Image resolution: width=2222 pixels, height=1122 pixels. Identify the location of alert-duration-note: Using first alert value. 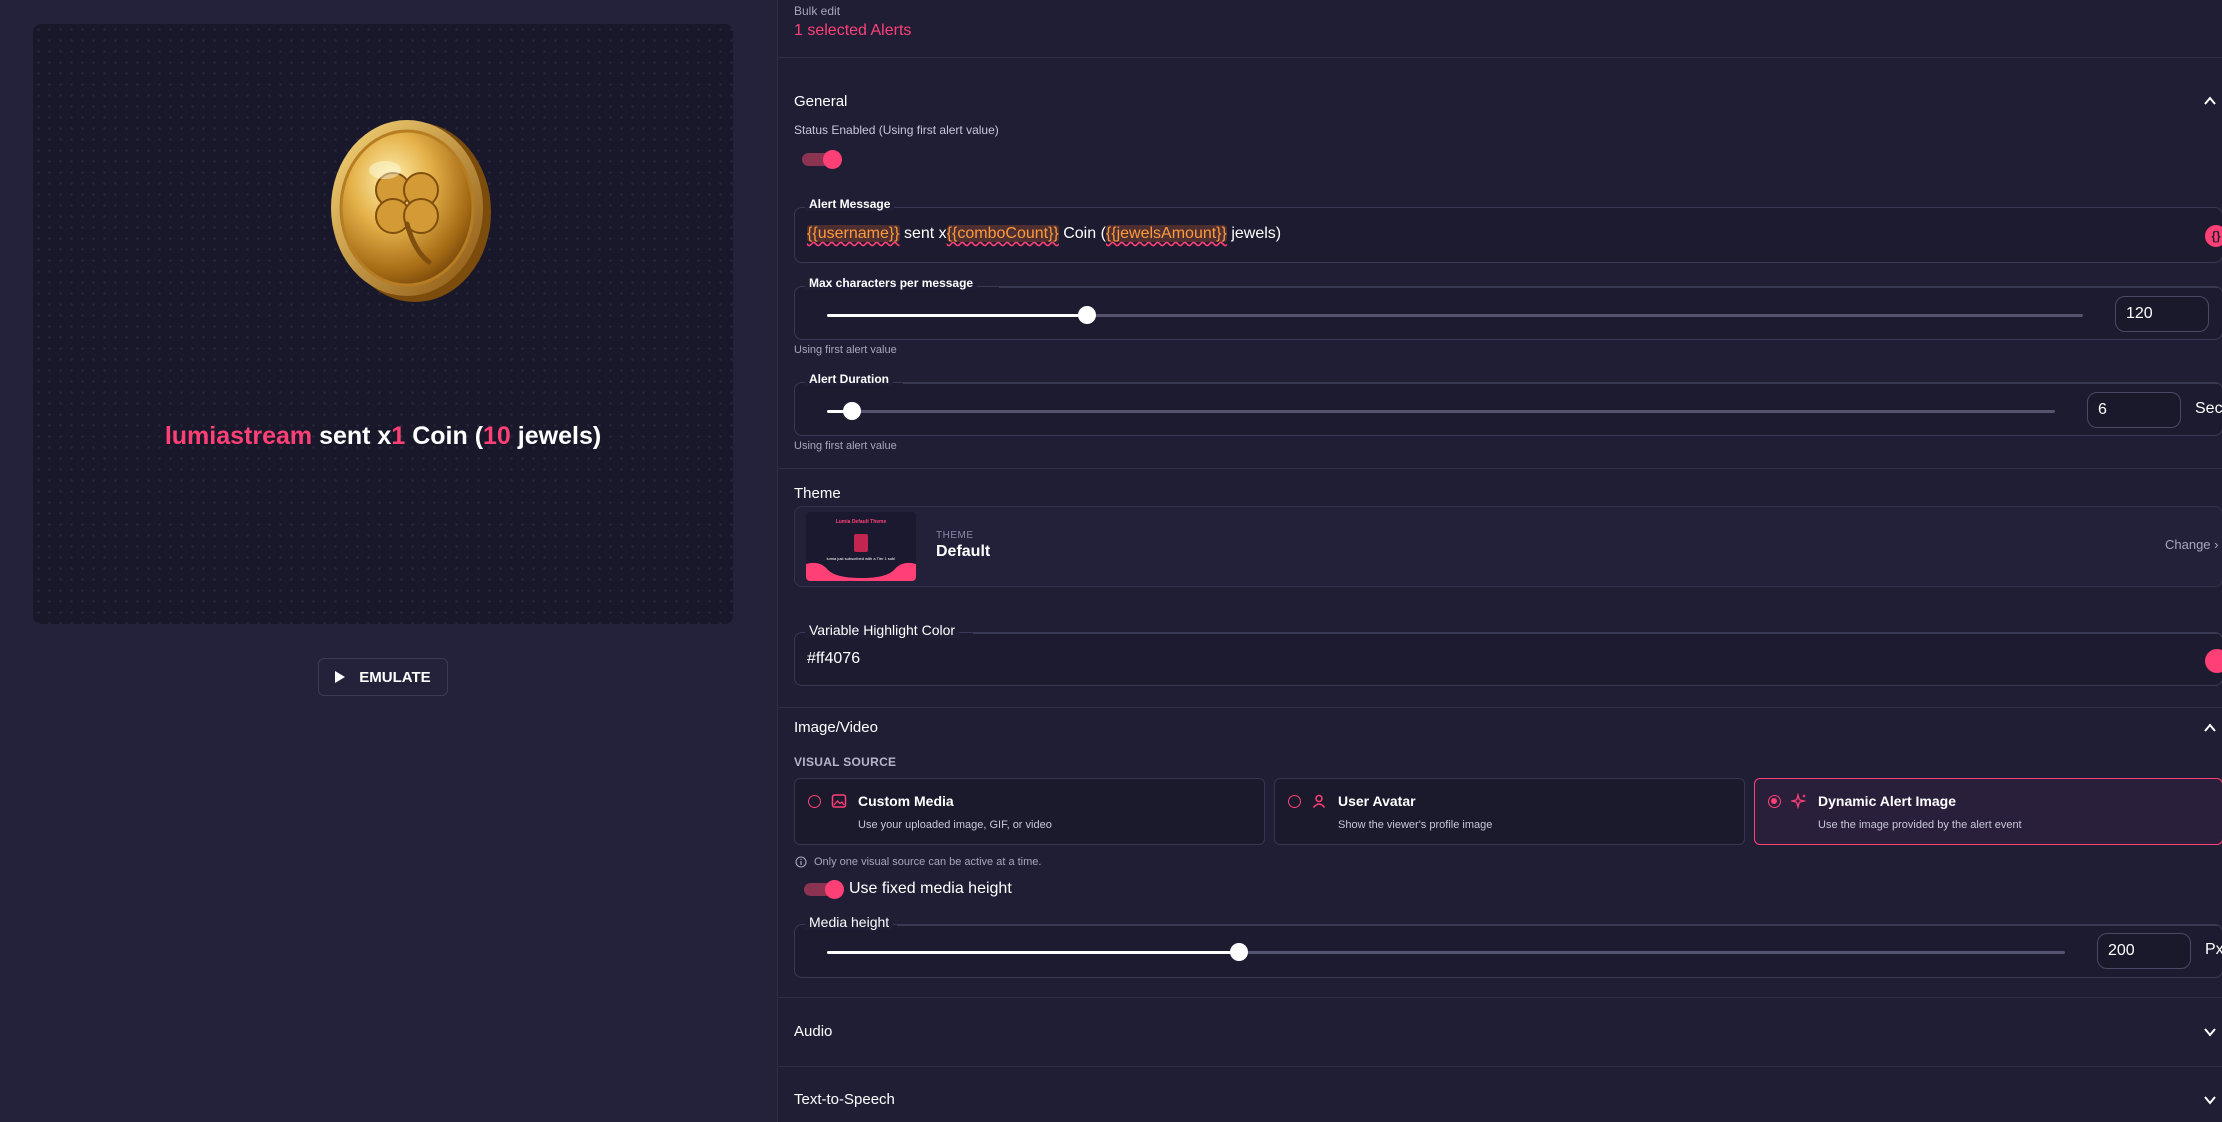
(845, 446).